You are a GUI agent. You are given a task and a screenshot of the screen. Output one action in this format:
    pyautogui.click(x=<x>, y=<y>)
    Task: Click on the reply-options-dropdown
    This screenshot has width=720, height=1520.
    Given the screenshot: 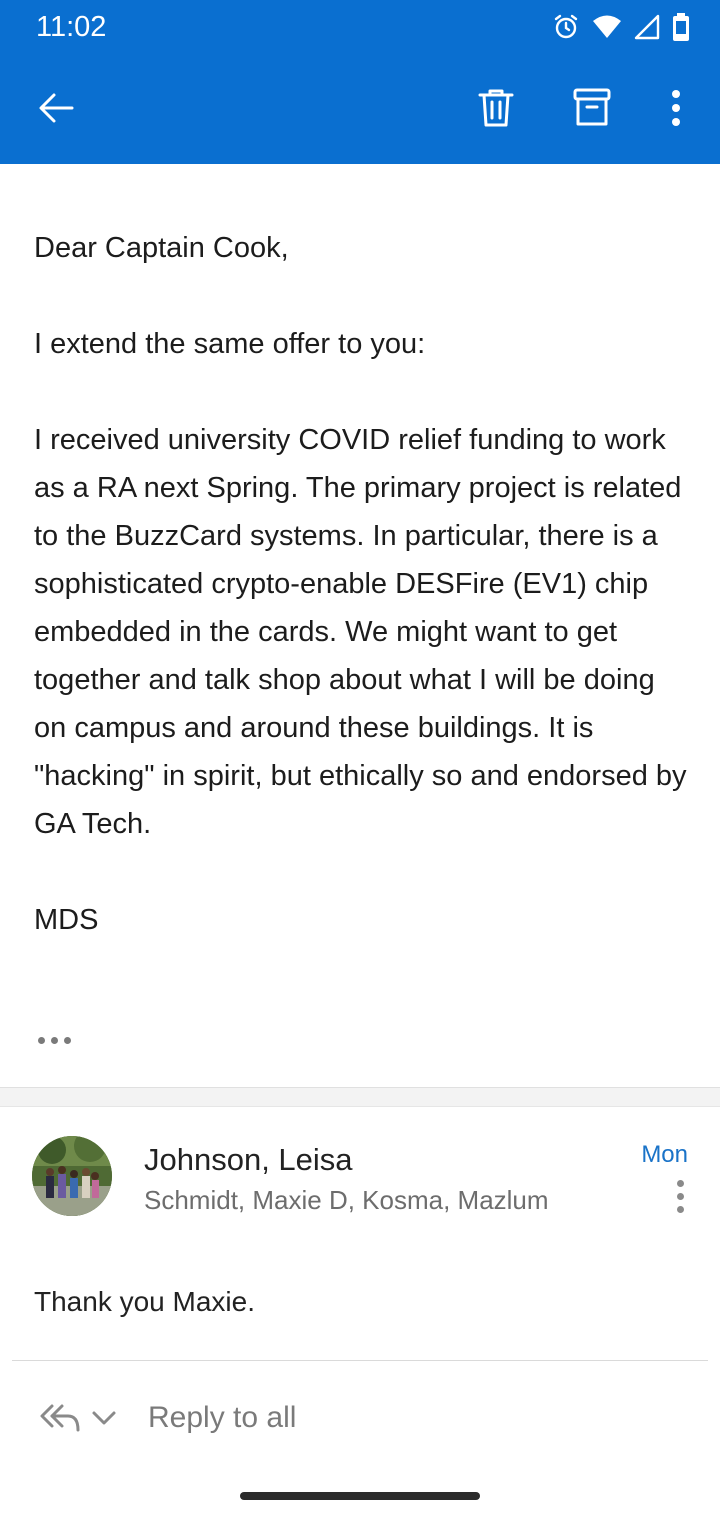 What is the action you would take?
    pyautogui.click(x=104, y=1418)
    